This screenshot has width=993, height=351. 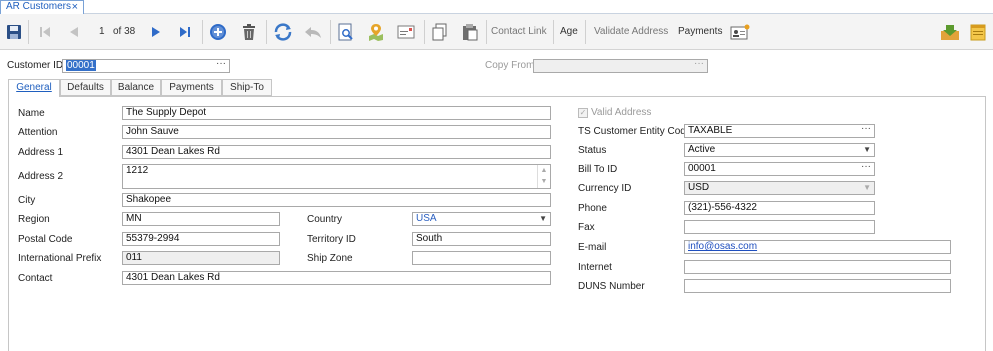 What do you see at coordinates (635, 131) in the screenshot?
I see `entity-code-label: TS Customer Entity Code` at bounding box center [635, 131].